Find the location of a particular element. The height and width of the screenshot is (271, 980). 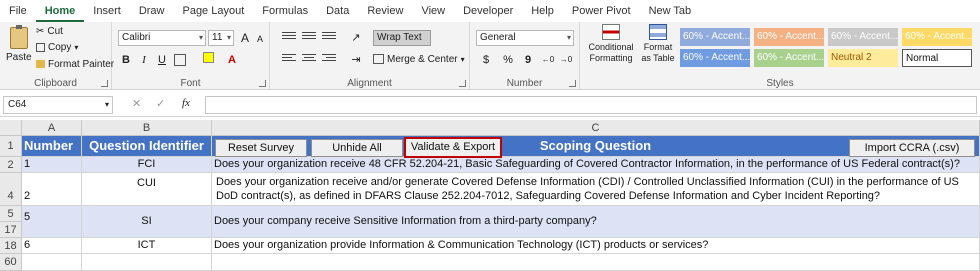

orientation-icon: ↗ is located at coordinates (356, 38).